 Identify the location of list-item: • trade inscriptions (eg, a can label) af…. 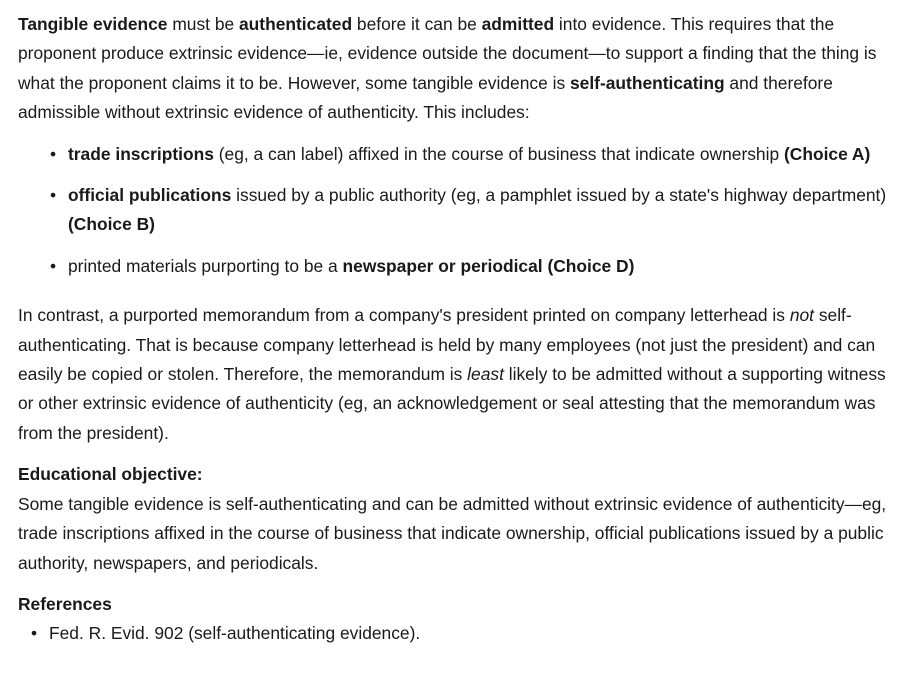
(458, 154).